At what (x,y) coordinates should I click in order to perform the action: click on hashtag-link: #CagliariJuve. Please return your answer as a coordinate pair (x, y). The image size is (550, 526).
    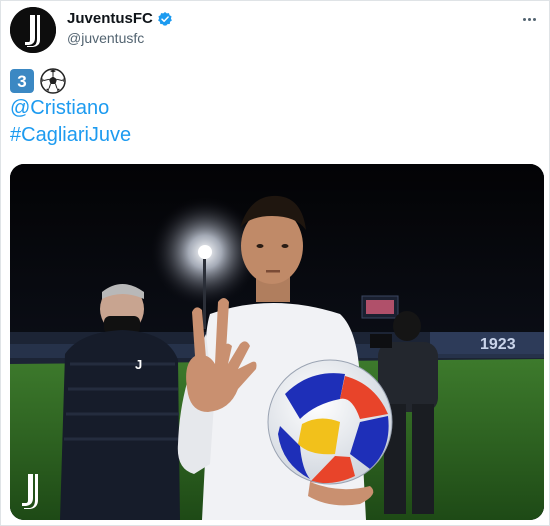
    Looking at the image, I should click on (70, 135).